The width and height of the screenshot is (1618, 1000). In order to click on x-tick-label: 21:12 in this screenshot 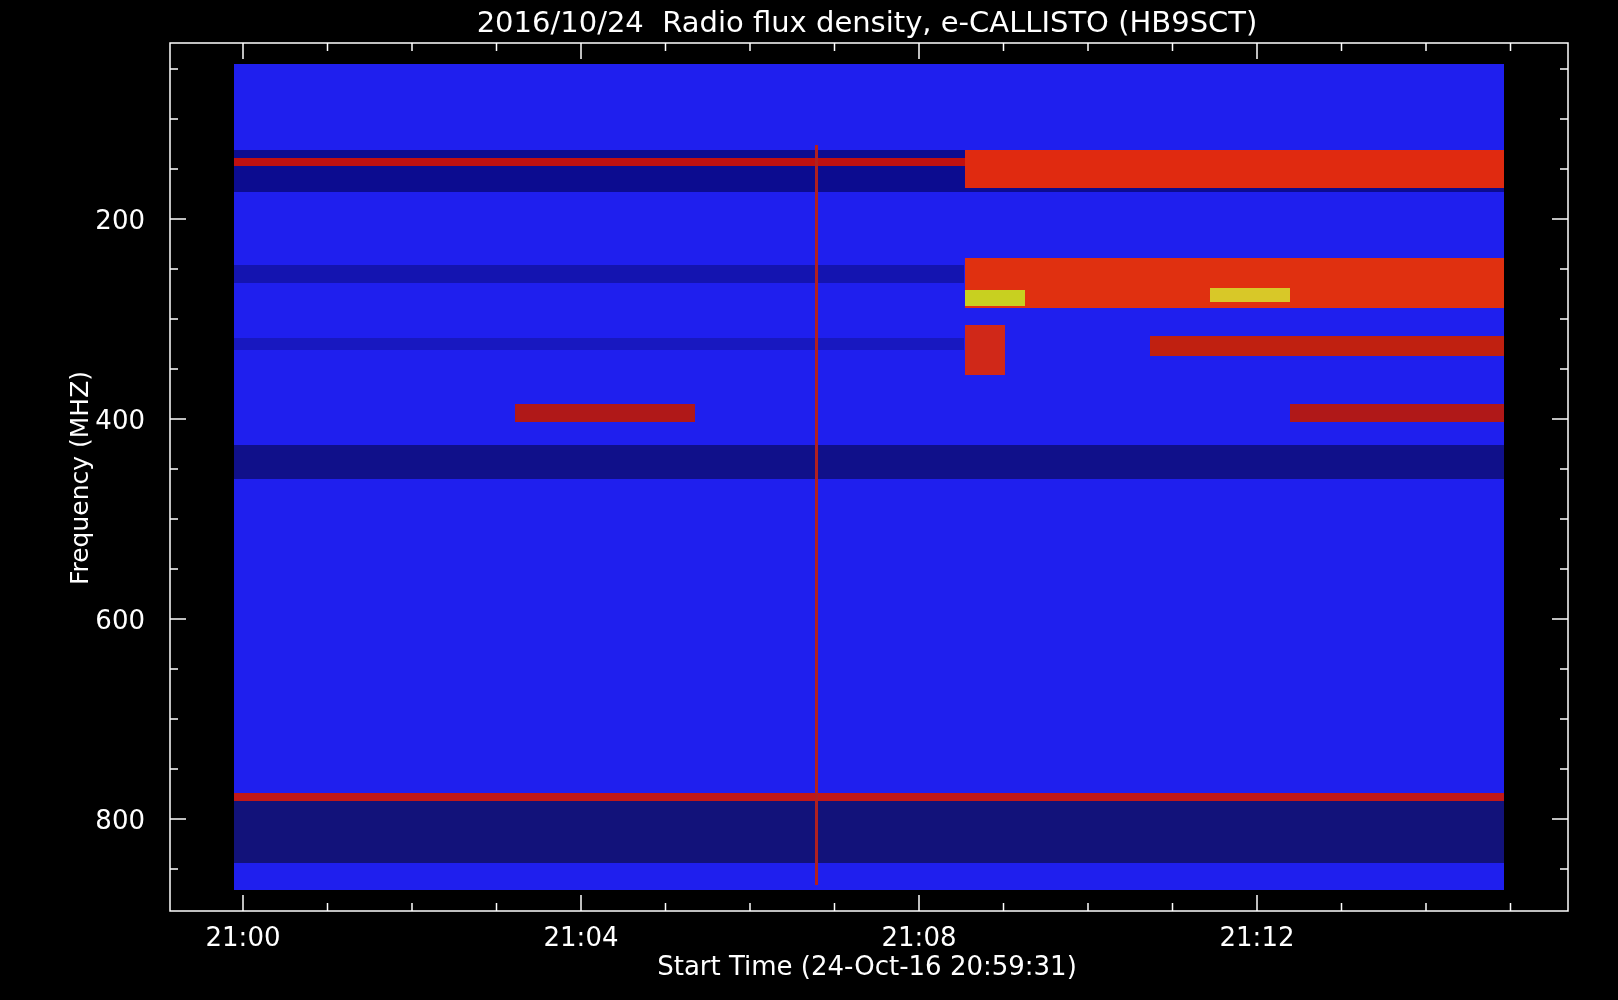, I will do `click(1257, 937)`.